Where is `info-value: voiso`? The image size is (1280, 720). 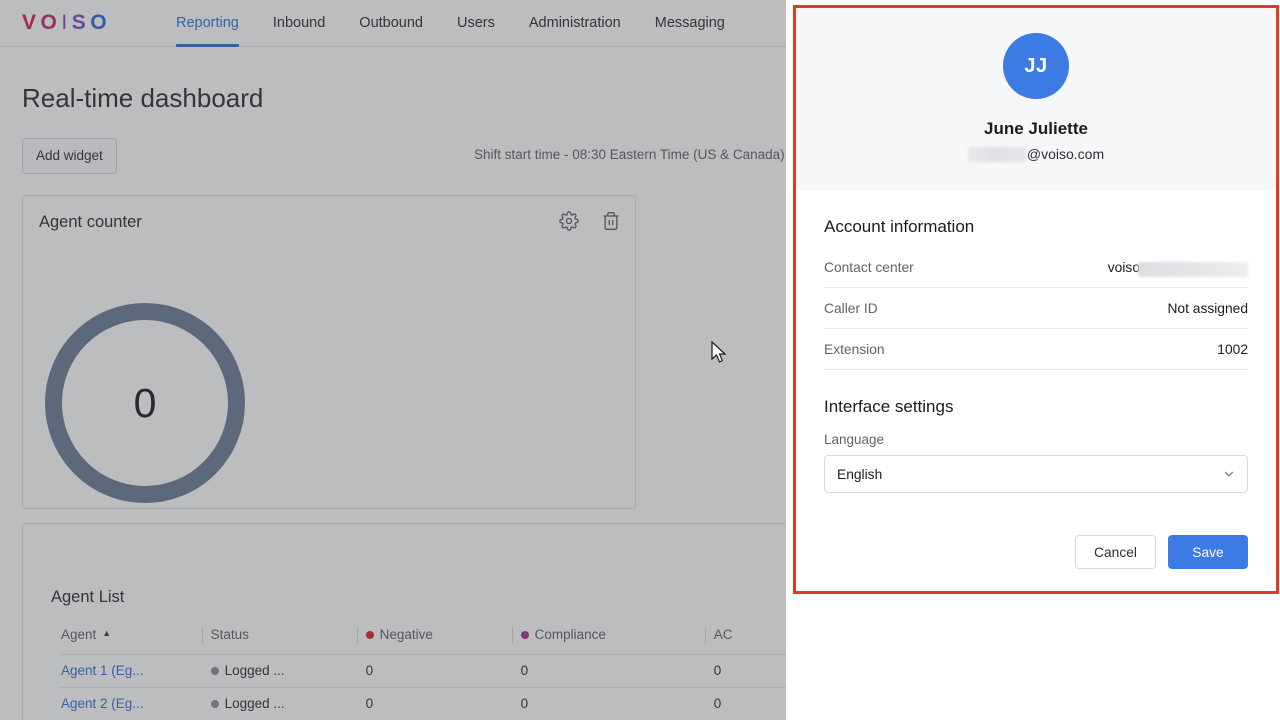 info-value: voiso is located at coordinates (1177, 268).